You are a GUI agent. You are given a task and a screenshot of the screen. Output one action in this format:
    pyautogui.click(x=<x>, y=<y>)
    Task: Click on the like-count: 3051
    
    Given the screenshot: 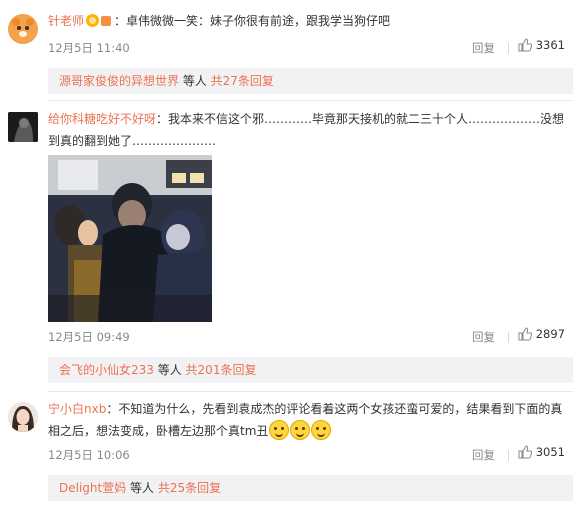 What is the action you would take?
    pyautogui.click(x=550, y=452)
    